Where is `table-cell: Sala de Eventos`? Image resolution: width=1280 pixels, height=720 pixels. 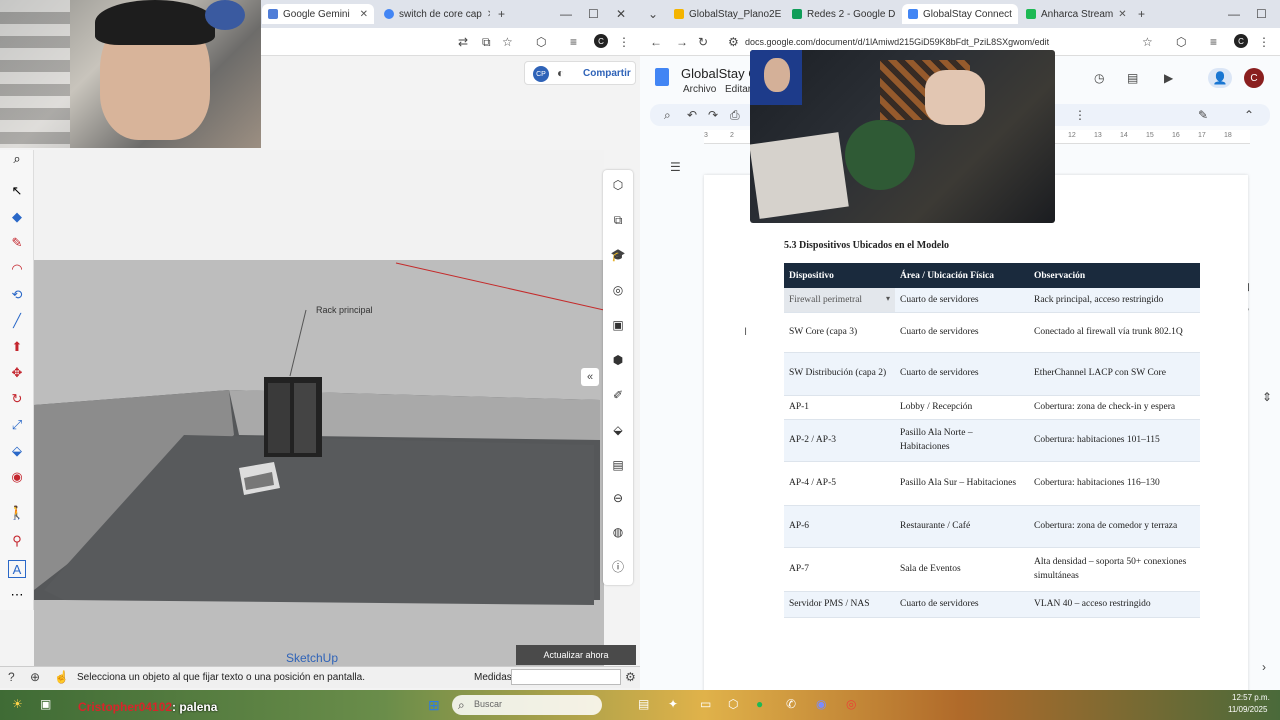
table-cell: Sala de Eventos is located at coordinates (962, 569).